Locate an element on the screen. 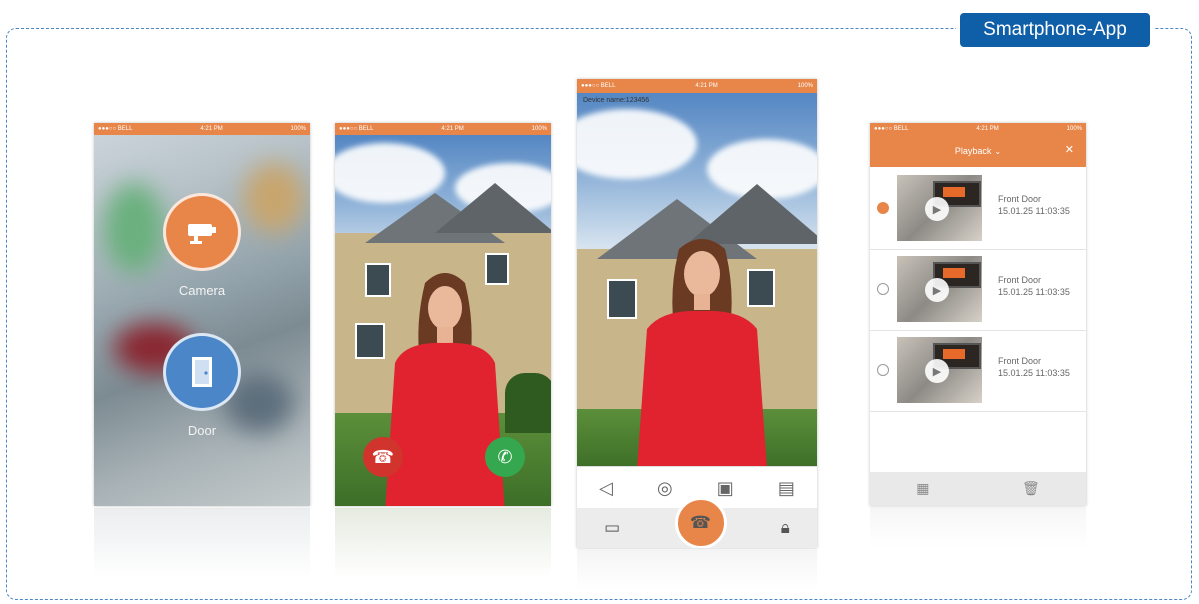 The height and width of the screenshot is (604, 1199). phone-incoming-call: ●●●○○ BELL 4:21 PM 100% ☎ ✆ is located at coordinates (443, 314).